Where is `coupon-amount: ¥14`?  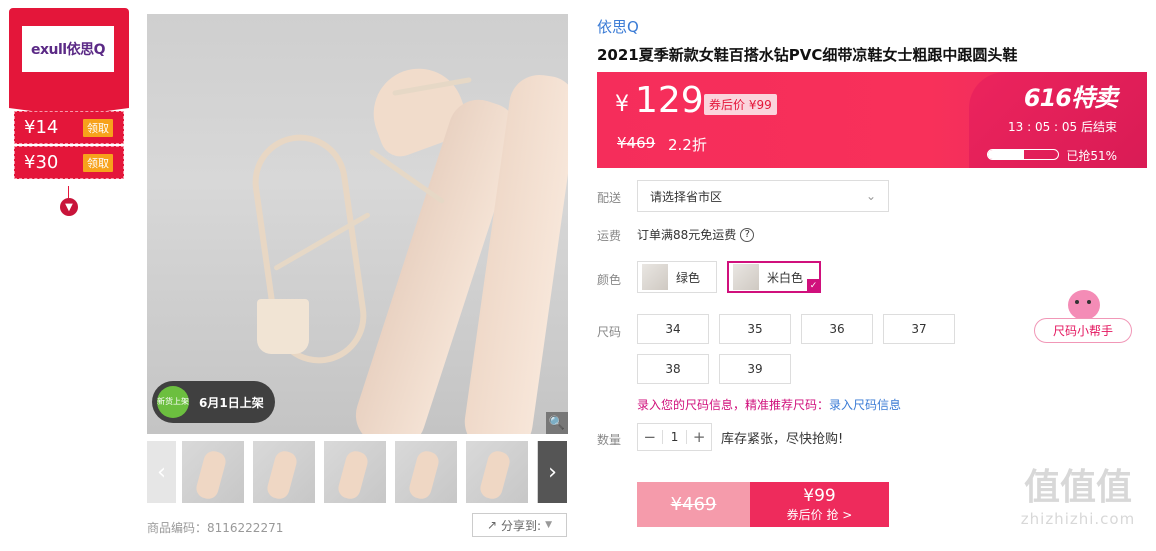
coupon-amount: ¥14 is located at coordinates (41, 127).